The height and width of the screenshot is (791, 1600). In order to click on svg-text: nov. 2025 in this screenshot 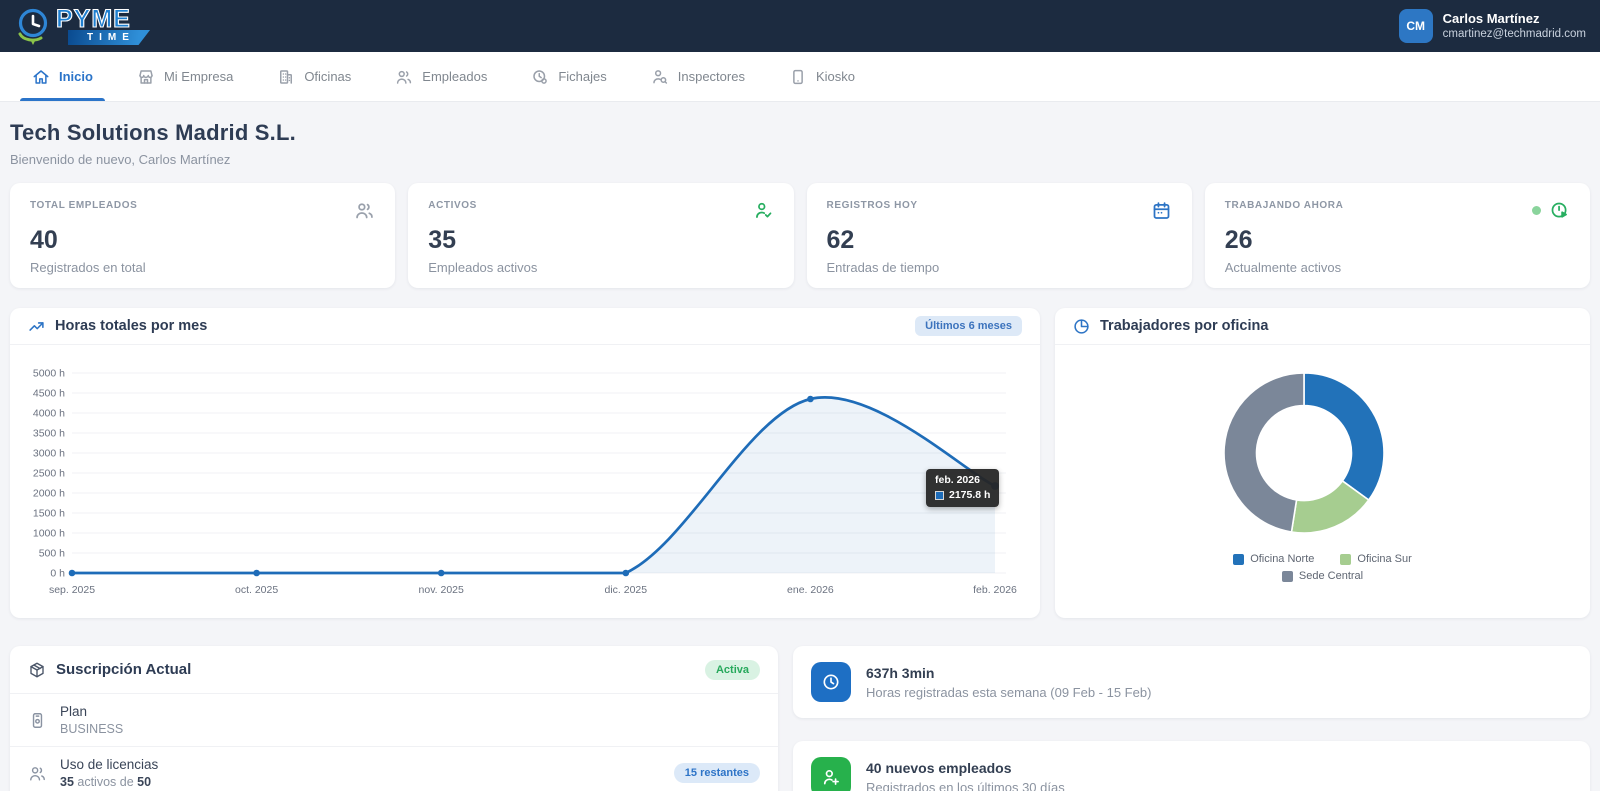, I will do `click(442, 590)`.